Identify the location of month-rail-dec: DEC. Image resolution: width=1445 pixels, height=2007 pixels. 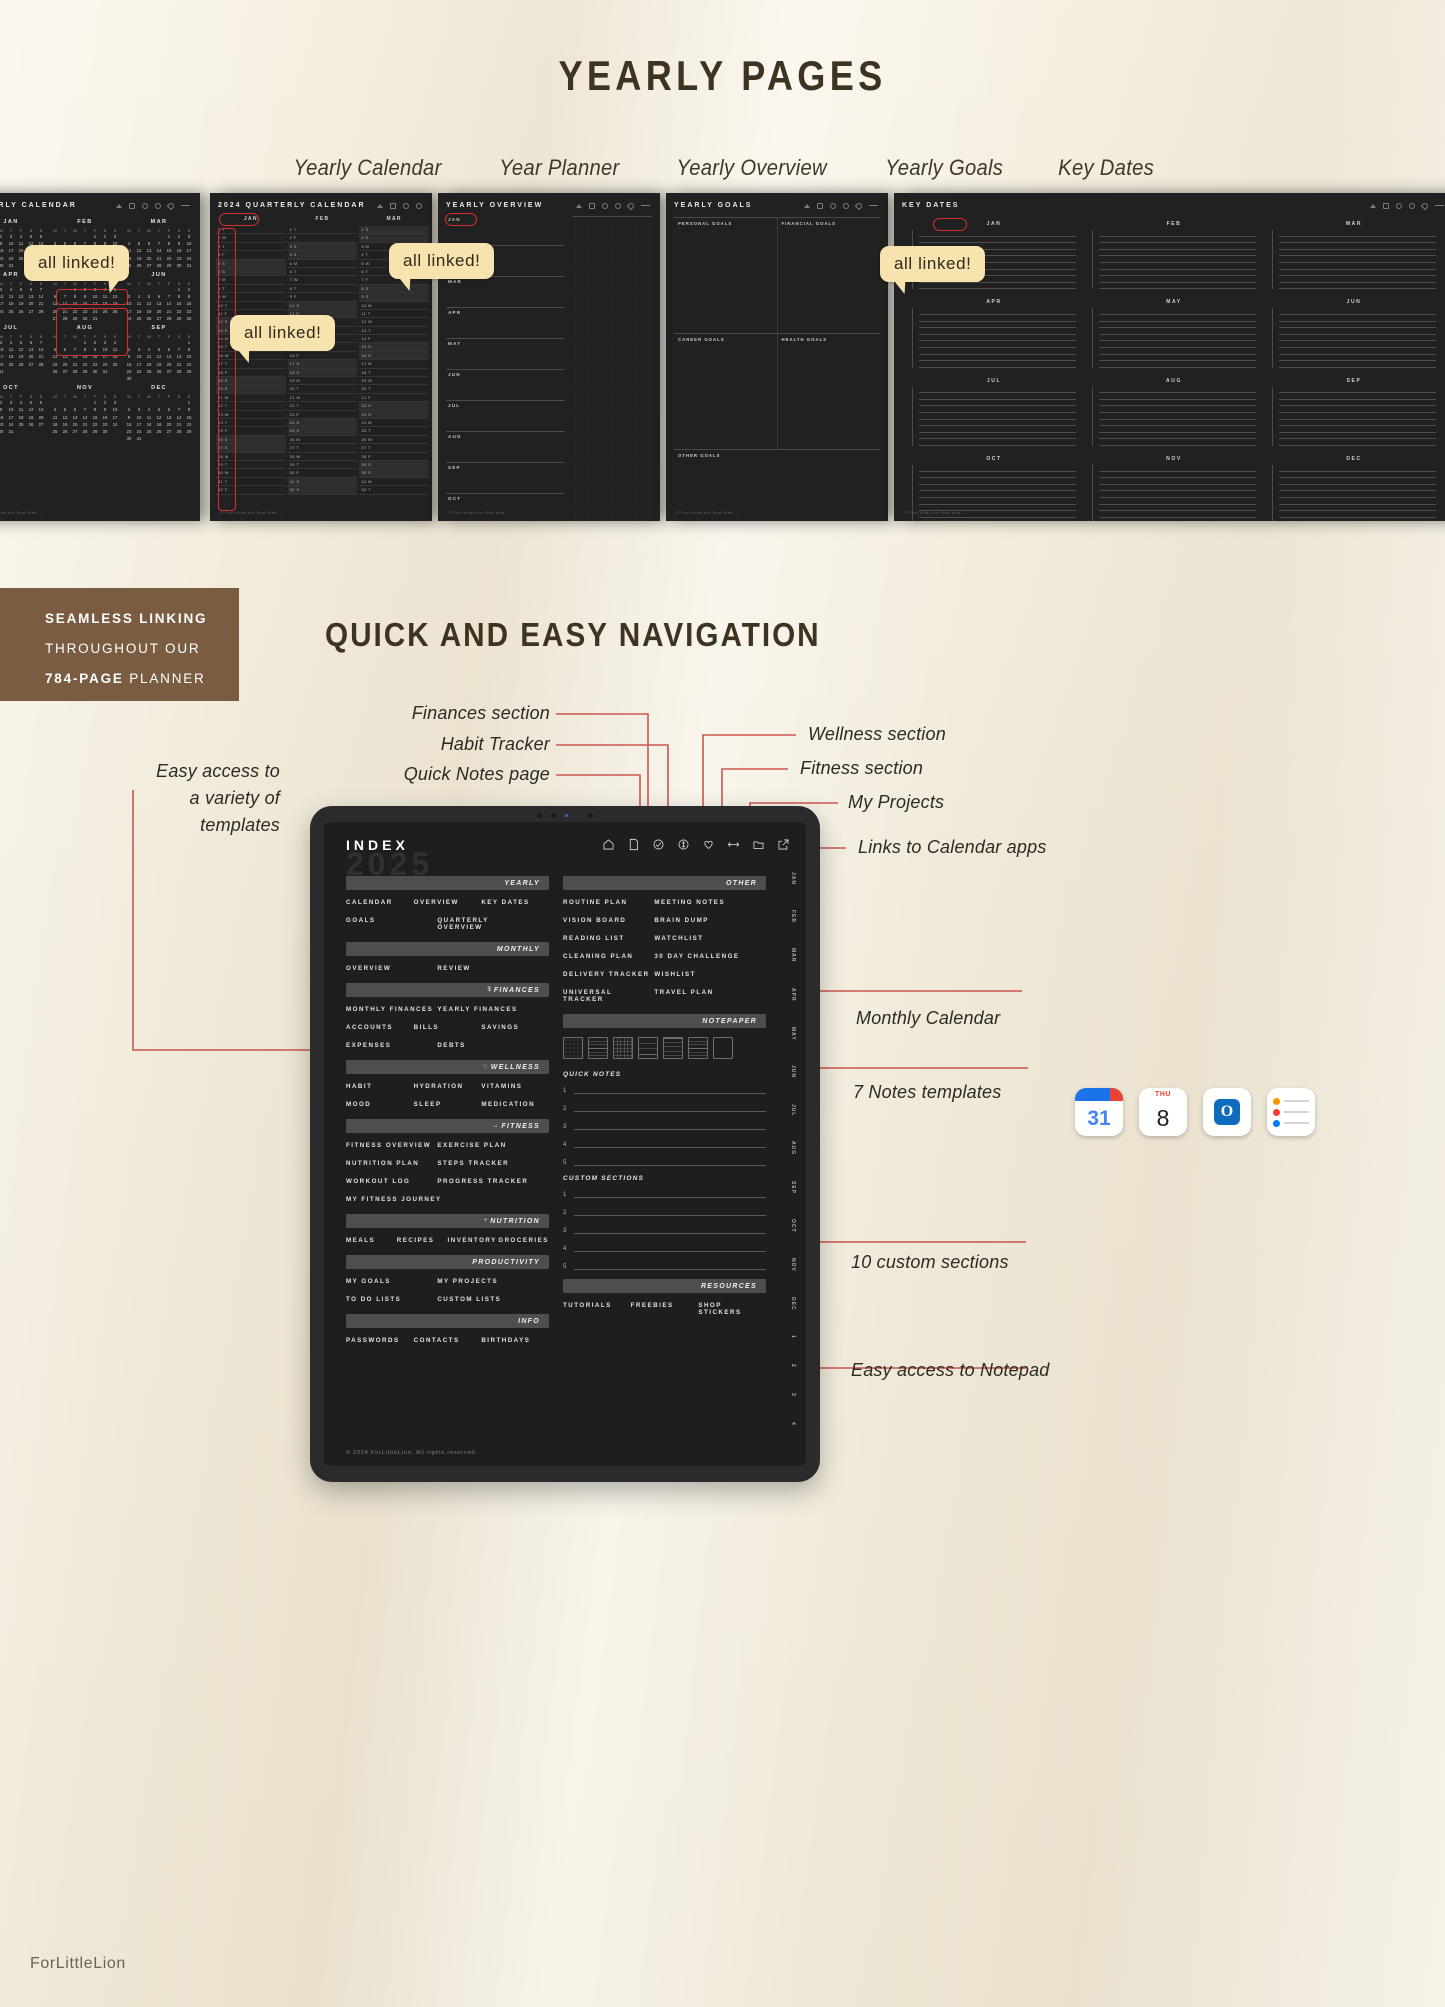
(793, 1304).